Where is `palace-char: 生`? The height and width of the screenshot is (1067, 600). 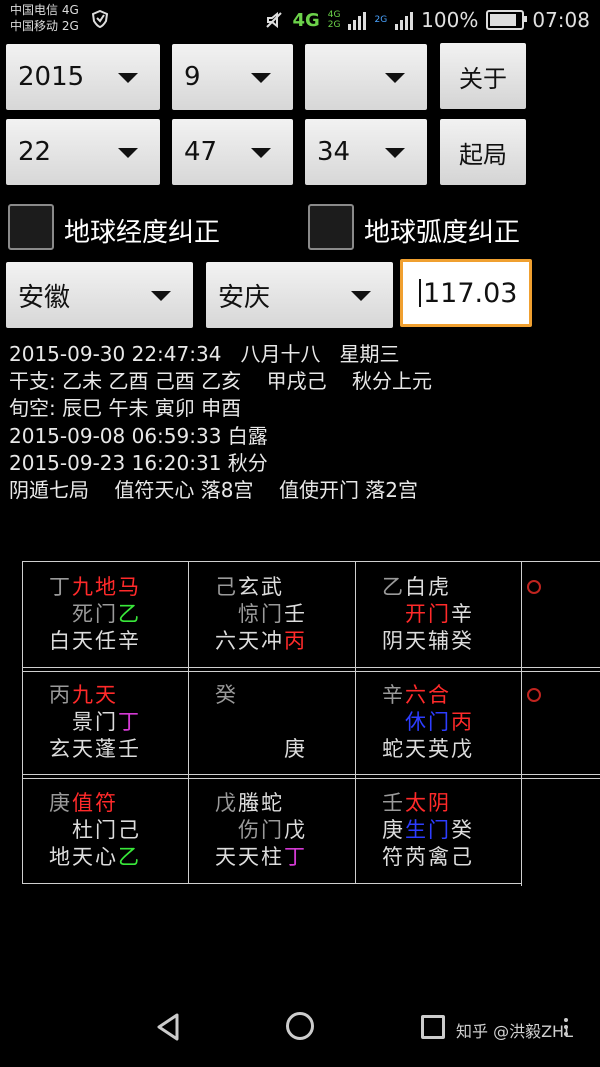 palace-char: 生 is located at coordinates (415, 830).